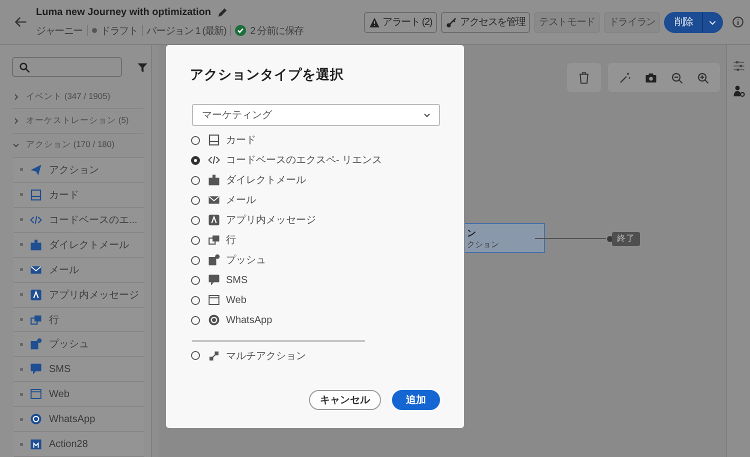  I want to click on warning-icon, so click(374, 22).